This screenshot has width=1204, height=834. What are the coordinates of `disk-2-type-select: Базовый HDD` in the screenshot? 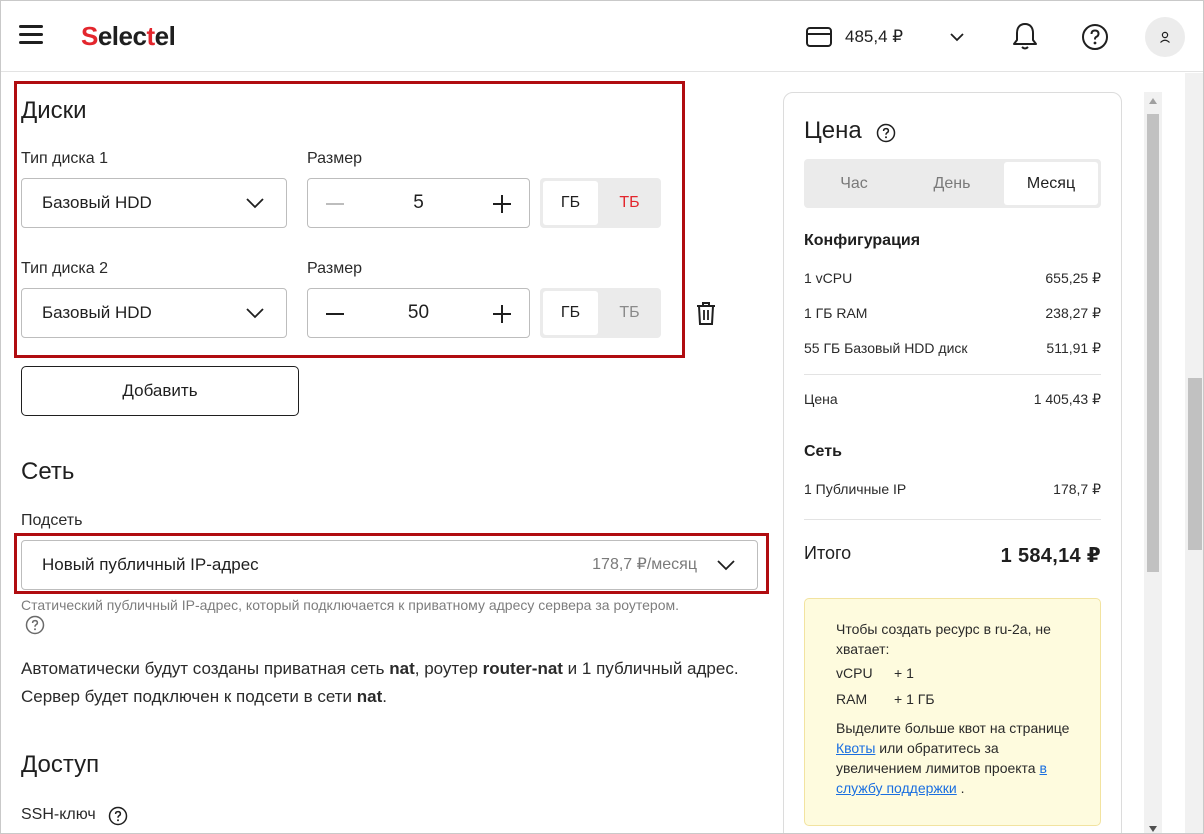 It's located at (154, 313).